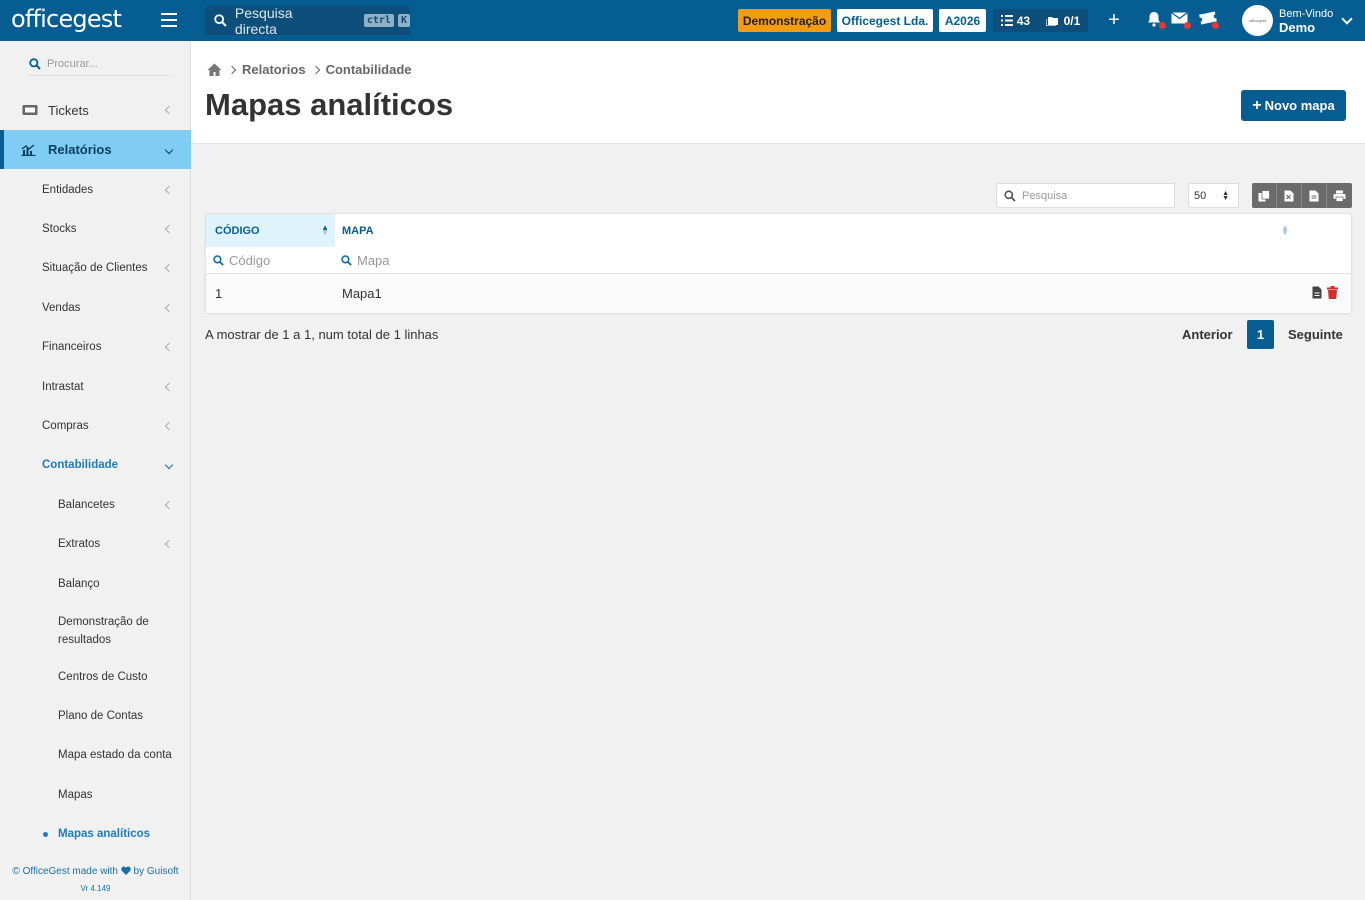 The image size is (1365, 900). I want to click on sidebar-item-label: Mapa estado da conta, so click(115, 755).